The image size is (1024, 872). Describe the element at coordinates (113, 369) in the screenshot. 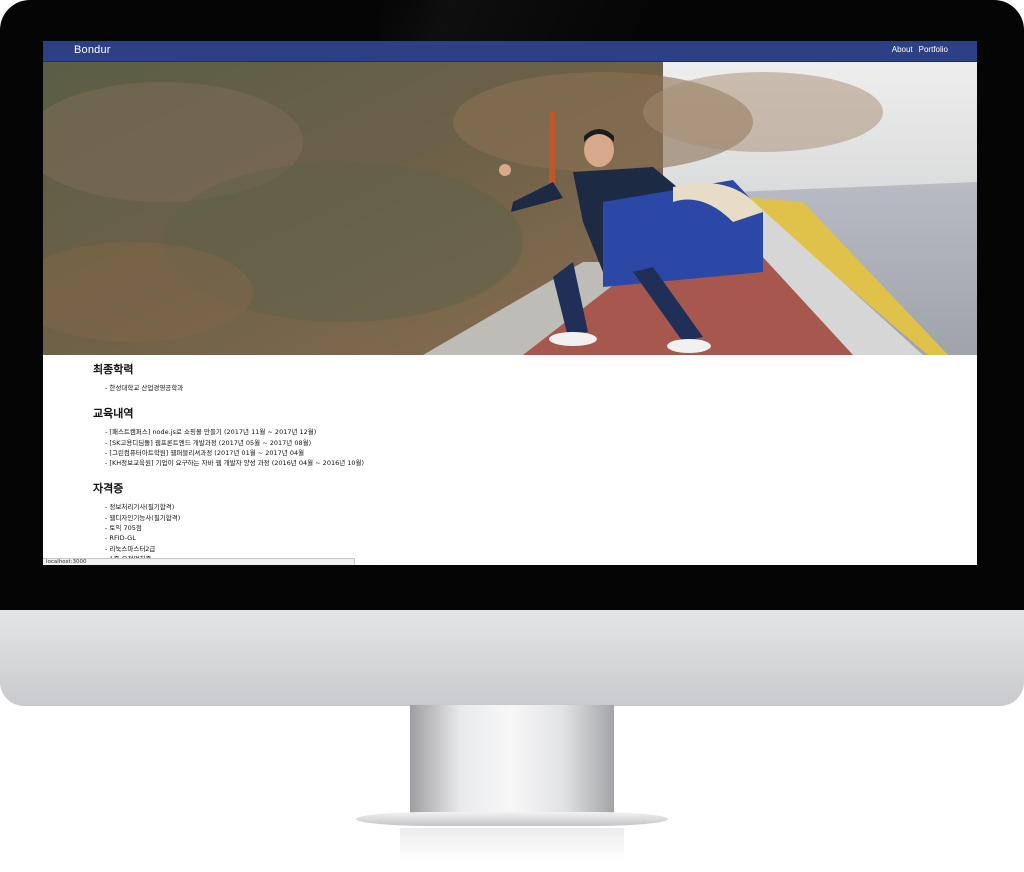

I see `section-title-education: 최종학력` at that location.